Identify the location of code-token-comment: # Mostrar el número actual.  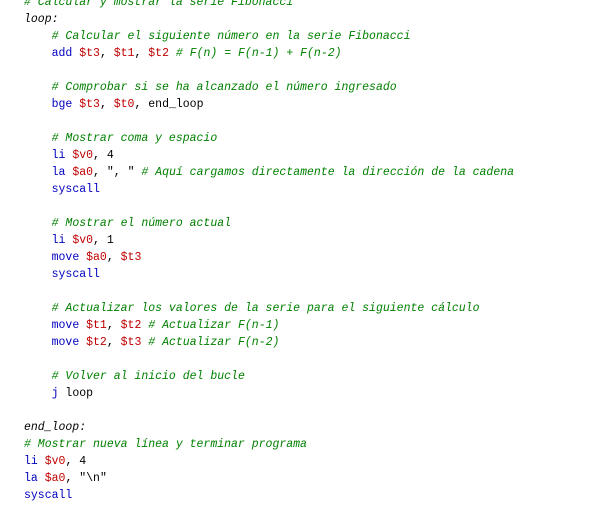
(141, 223).